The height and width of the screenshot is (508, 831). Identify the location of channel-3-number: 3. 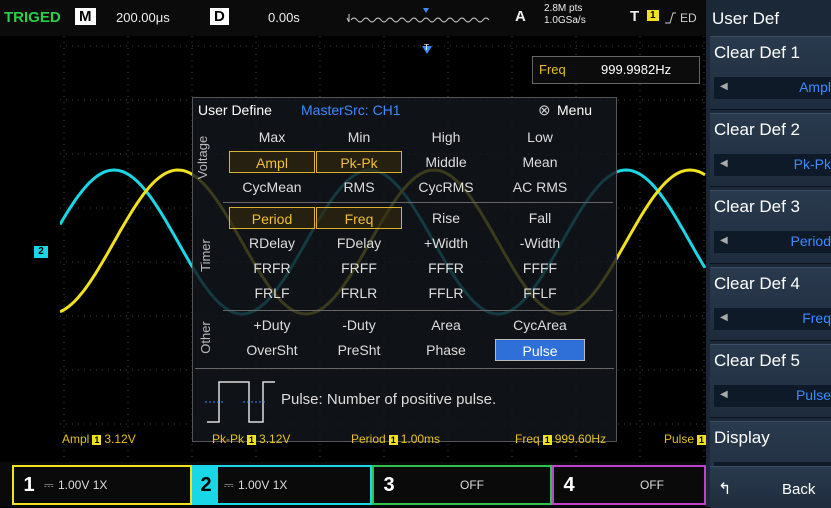
(389, 485).